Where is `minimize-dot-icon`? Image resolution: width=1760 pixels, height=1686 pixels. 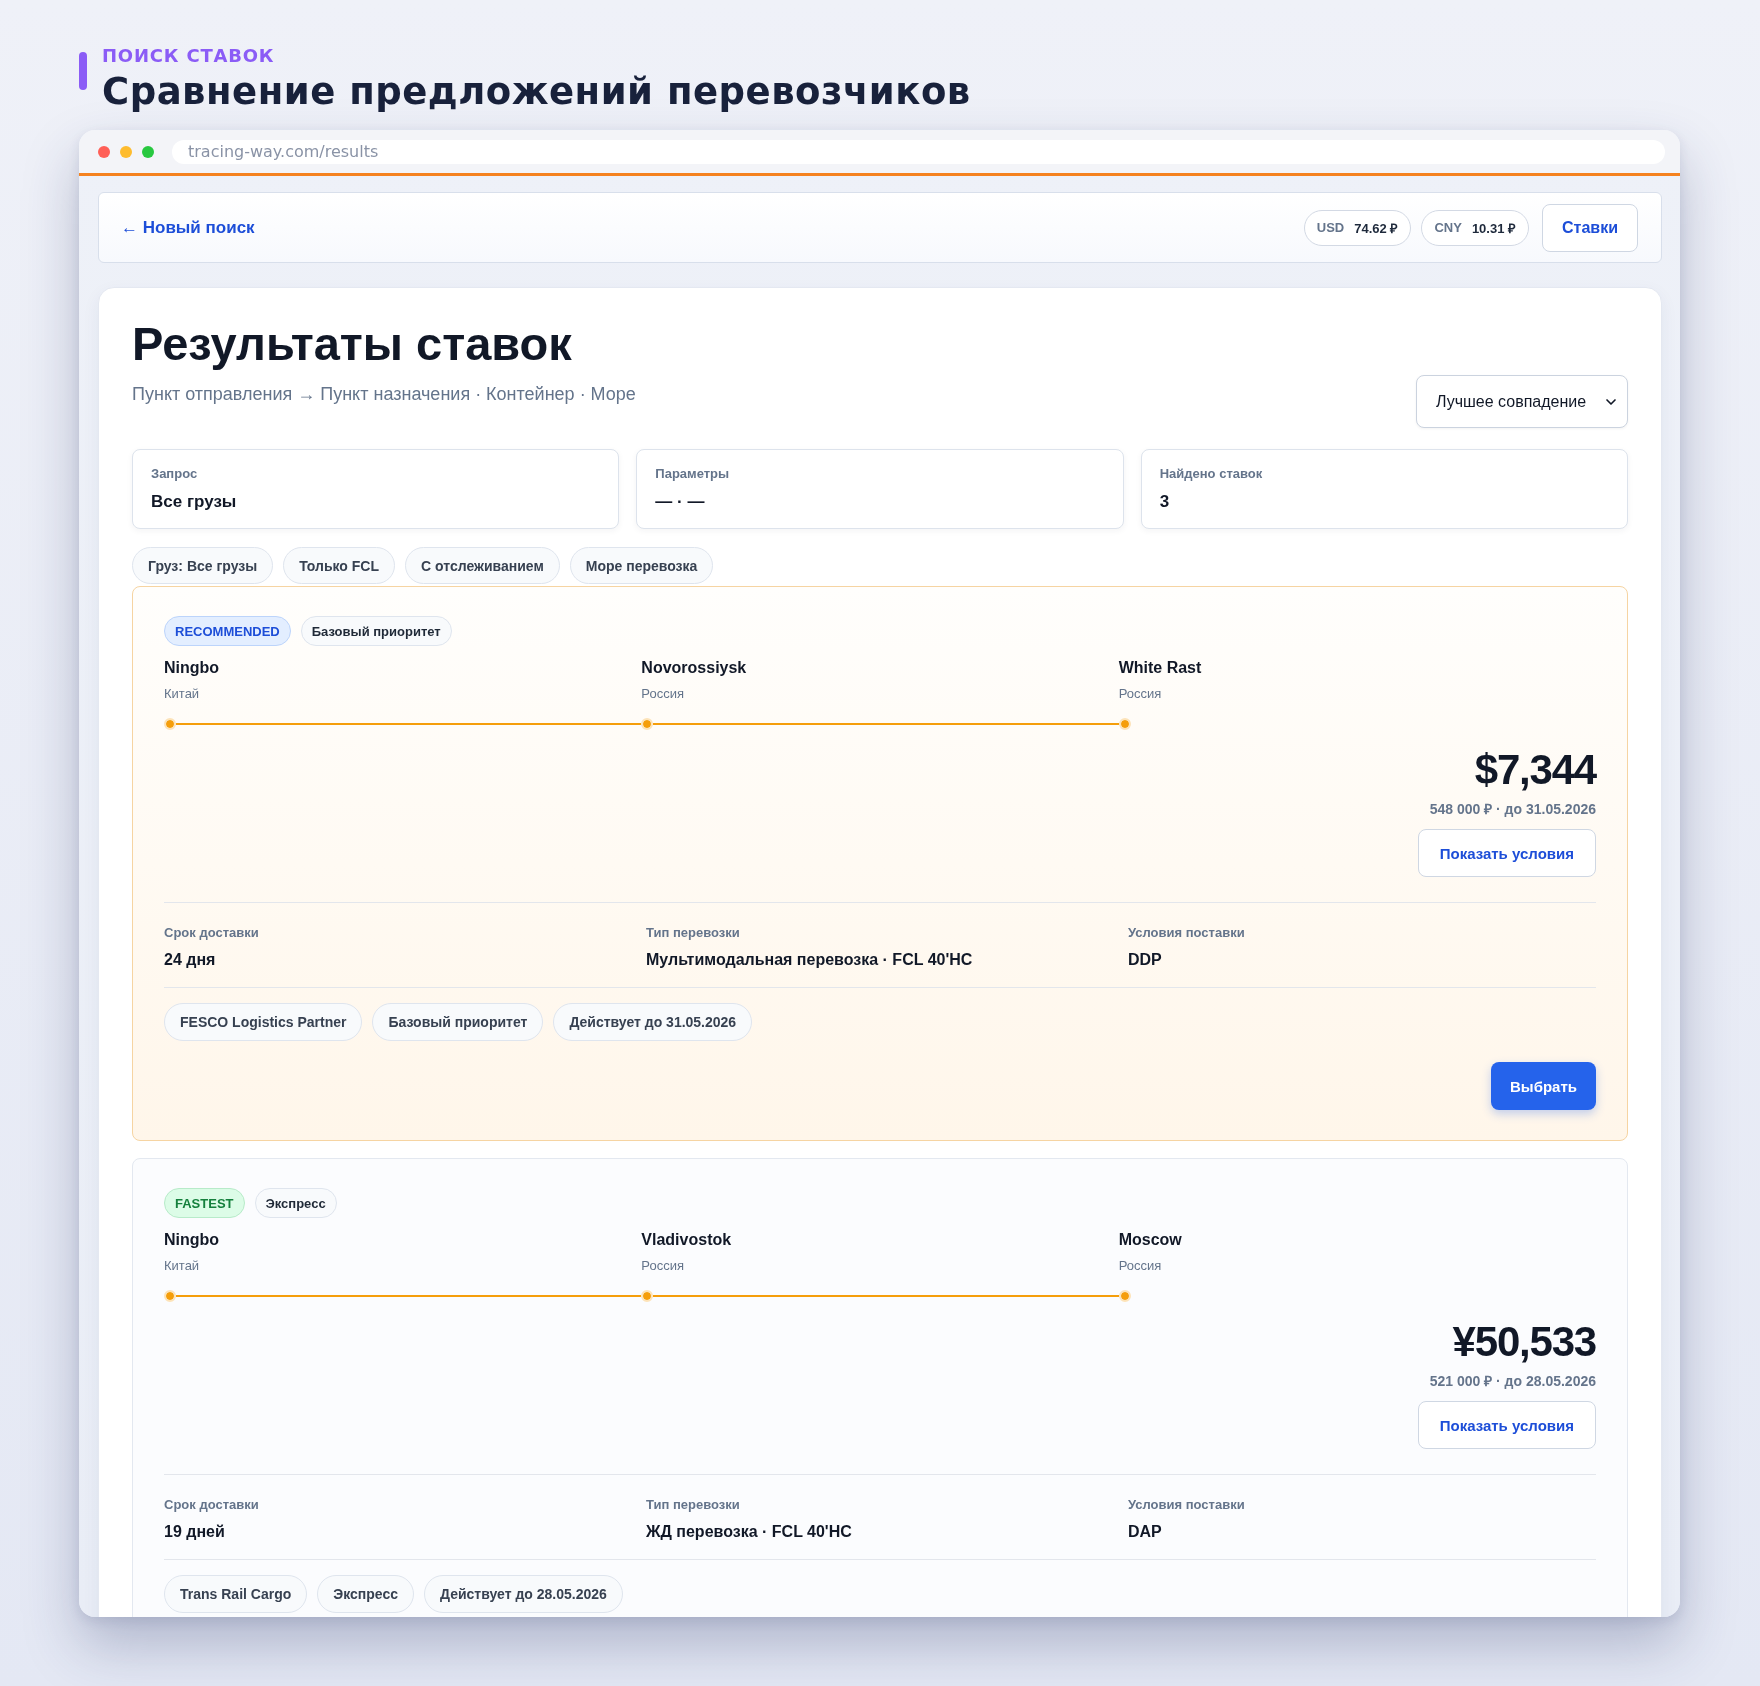
minimize-dot-icon is located at coordinates (126, 151).